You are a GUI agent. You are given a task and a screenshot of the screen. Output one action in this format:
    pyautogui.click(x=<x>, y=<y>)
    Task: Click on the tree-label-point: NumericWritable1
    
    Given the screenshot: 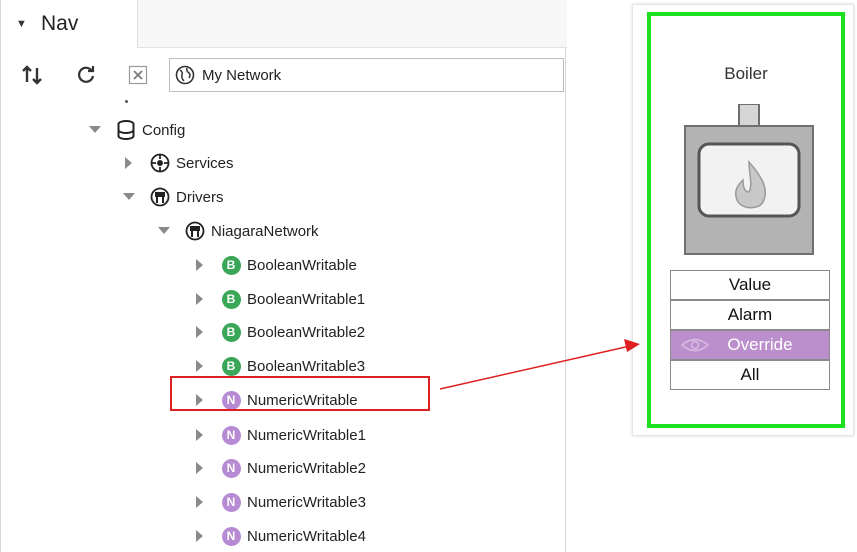 What is the action you would take?
    pyautogui.click(x=306, y=435)
    